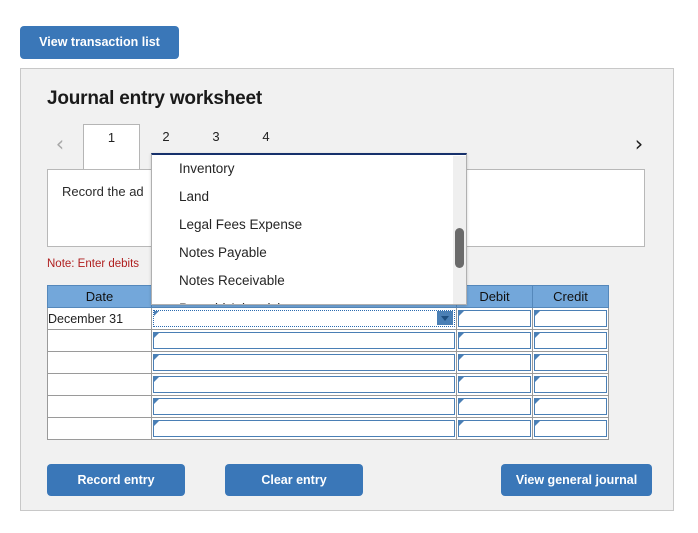 This screenshot has width=698, height=533. Describe the element at coordinates (111, 137) in the screenshot. I see `tab-1-label: 1` at that location.